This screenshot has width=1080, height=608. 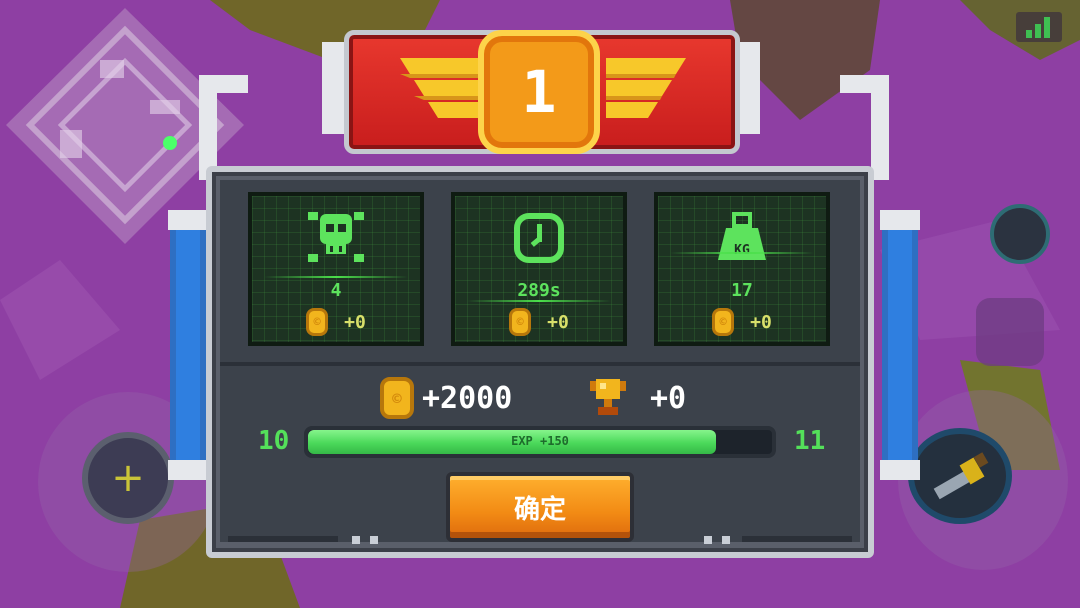 I want to click on exp-progress-bar: EXP +150, so click(x=540, y=442).